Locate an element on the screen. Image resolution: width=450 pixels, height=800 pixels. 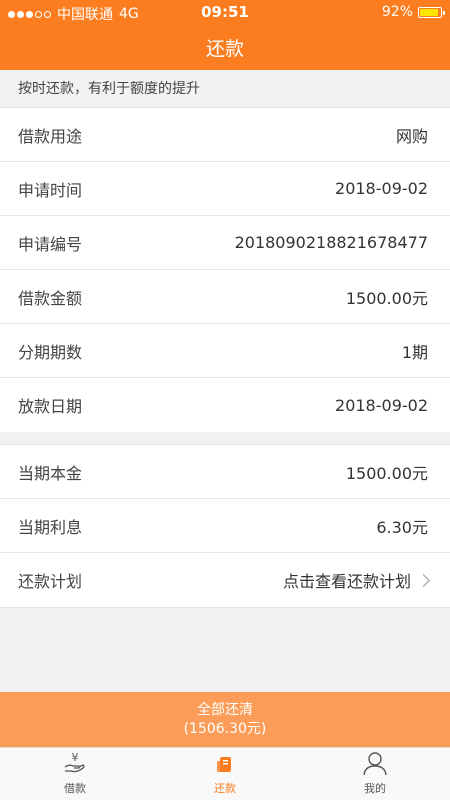
detail-label: 分期期数 is located at coordinates (50, 352).